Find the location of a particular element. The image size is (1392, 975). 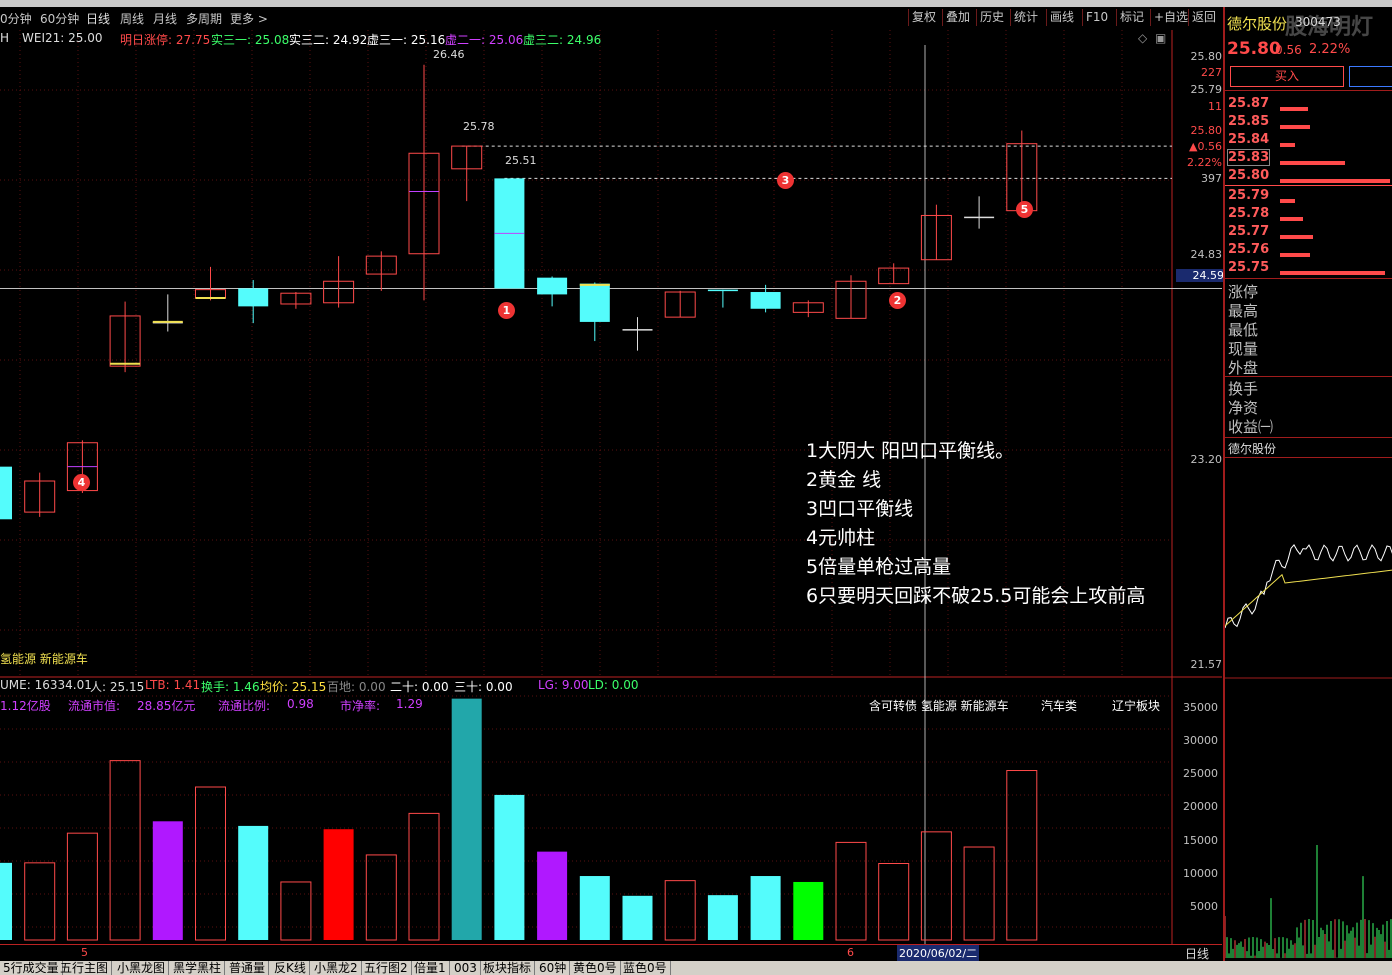

info-cap: 1.12亿股 is located at coordinates (25, 706).